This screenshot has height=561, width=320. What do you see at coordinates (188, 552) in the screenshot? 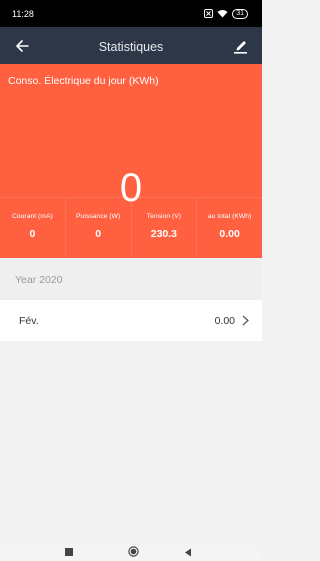
I see `nav-back-triangle-icon` at bounding box center [188, 552].